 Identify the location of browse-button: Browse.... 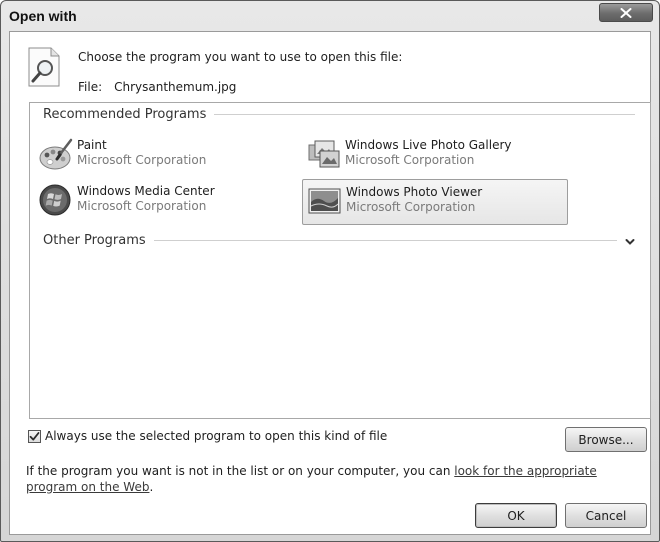
(606, 439).